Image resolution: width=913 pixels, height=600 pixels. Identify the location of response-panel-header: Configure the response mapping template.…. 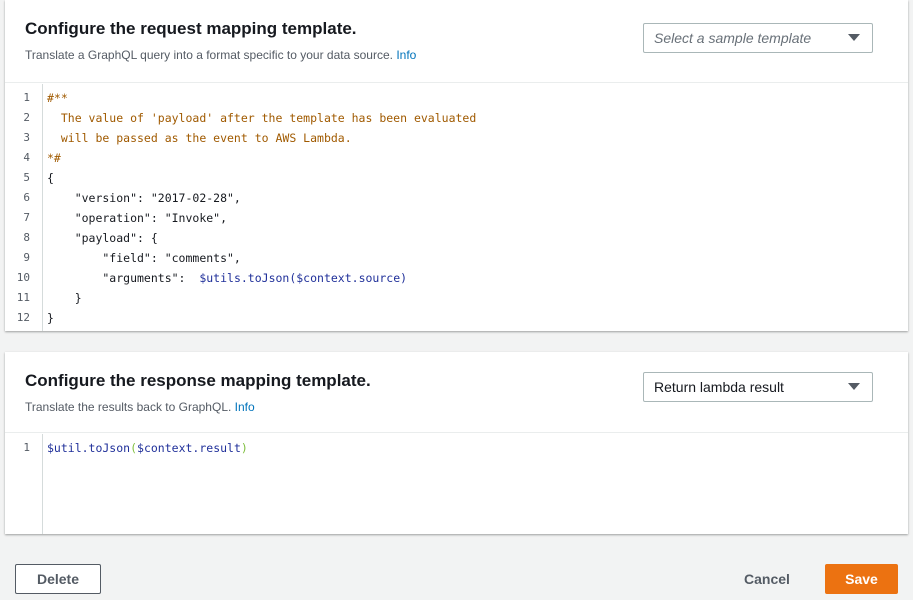
(456, 392).